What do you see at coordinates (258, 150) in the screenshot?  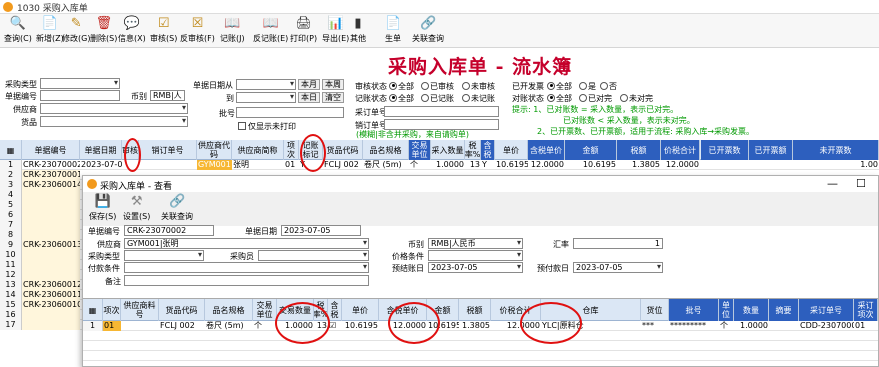 I see `column-header: 供应商简称` at bounding box center [258, 150].